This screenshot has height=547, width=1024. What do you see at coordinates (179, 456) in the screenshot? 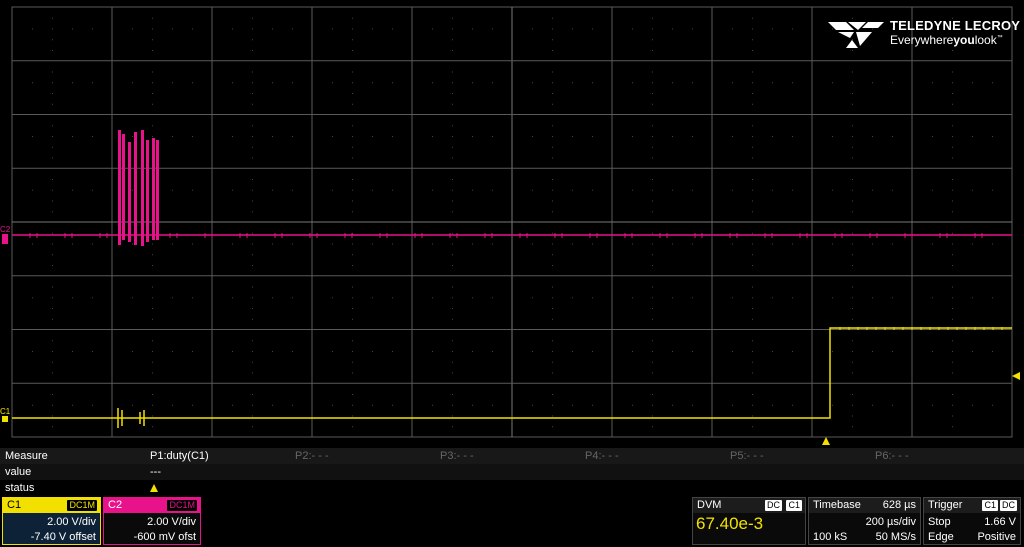
I see `measure-param-p1: P1:duty(C1)` at bounding box center [179, 456].